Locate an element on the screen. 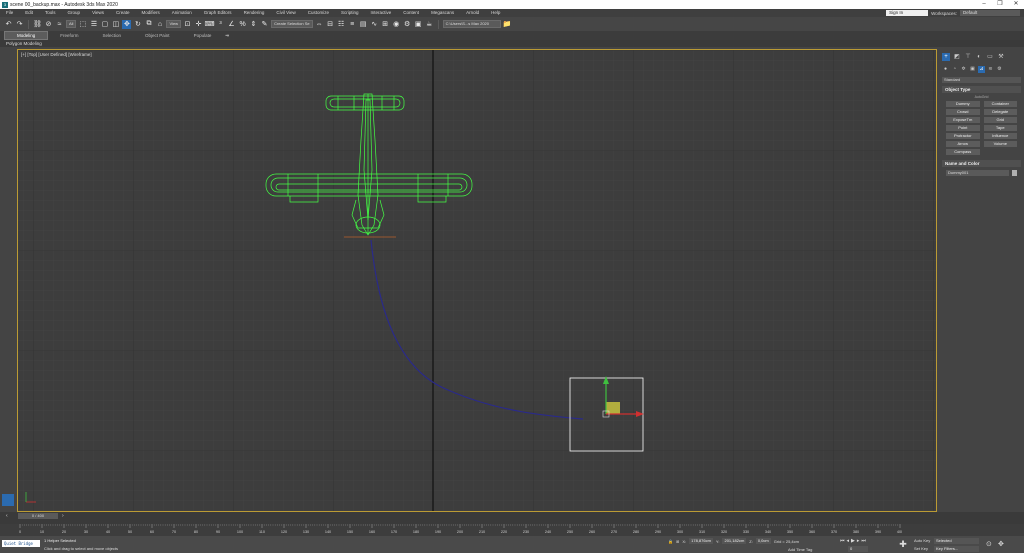 The image size is (1024, 553). angle-snap-icon: ∠ is located at coordinates (231, 24).